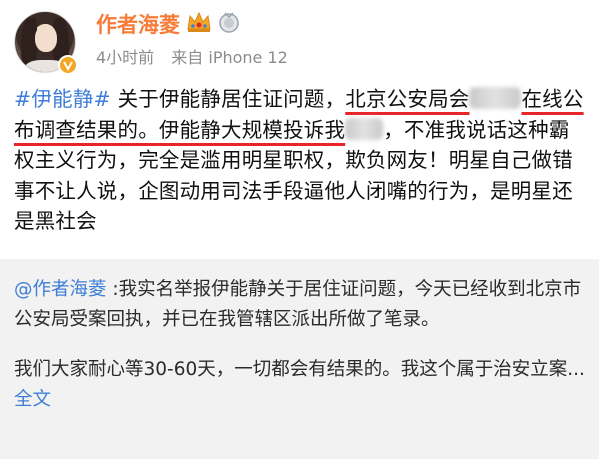 The image size is (599, 459). What do you see at coordinates (46, 38) in the screenshot?
I see `avatar-face` at bounding box center [46, 38].